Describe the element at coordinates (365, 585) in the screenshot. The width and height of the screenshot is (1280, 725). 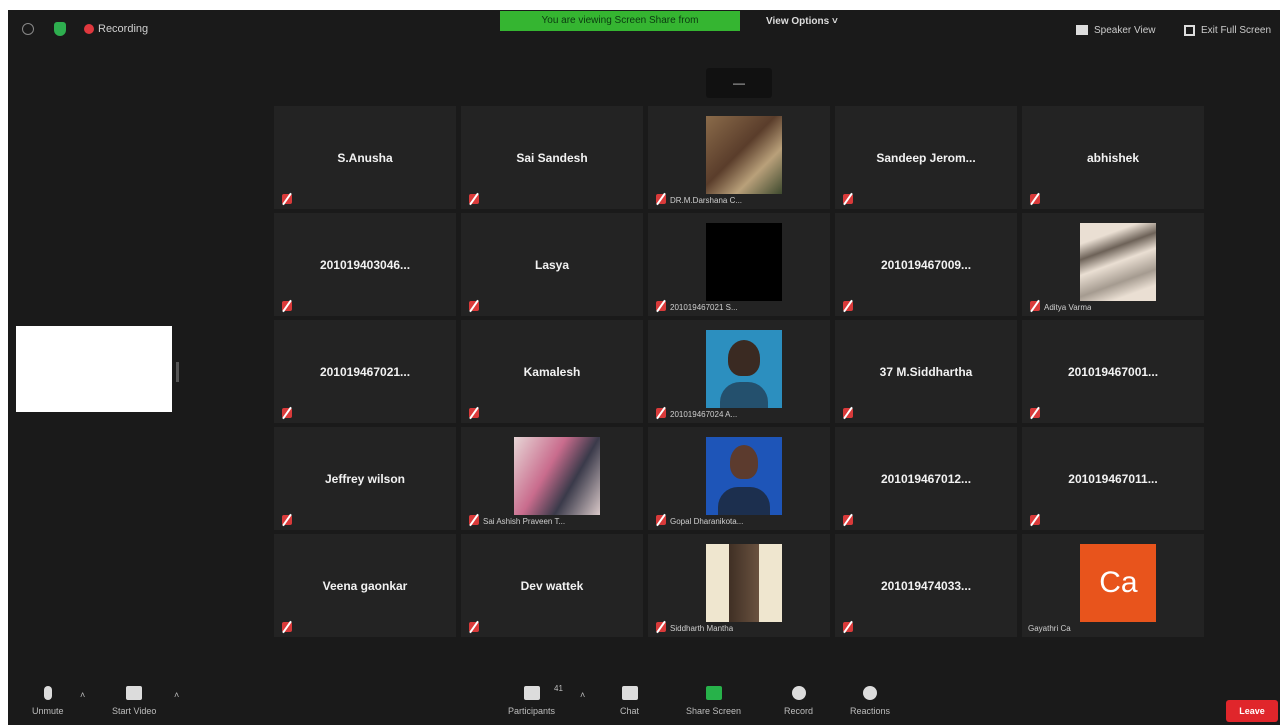
I see `participant-tile: Veena gaonkar` at that location.